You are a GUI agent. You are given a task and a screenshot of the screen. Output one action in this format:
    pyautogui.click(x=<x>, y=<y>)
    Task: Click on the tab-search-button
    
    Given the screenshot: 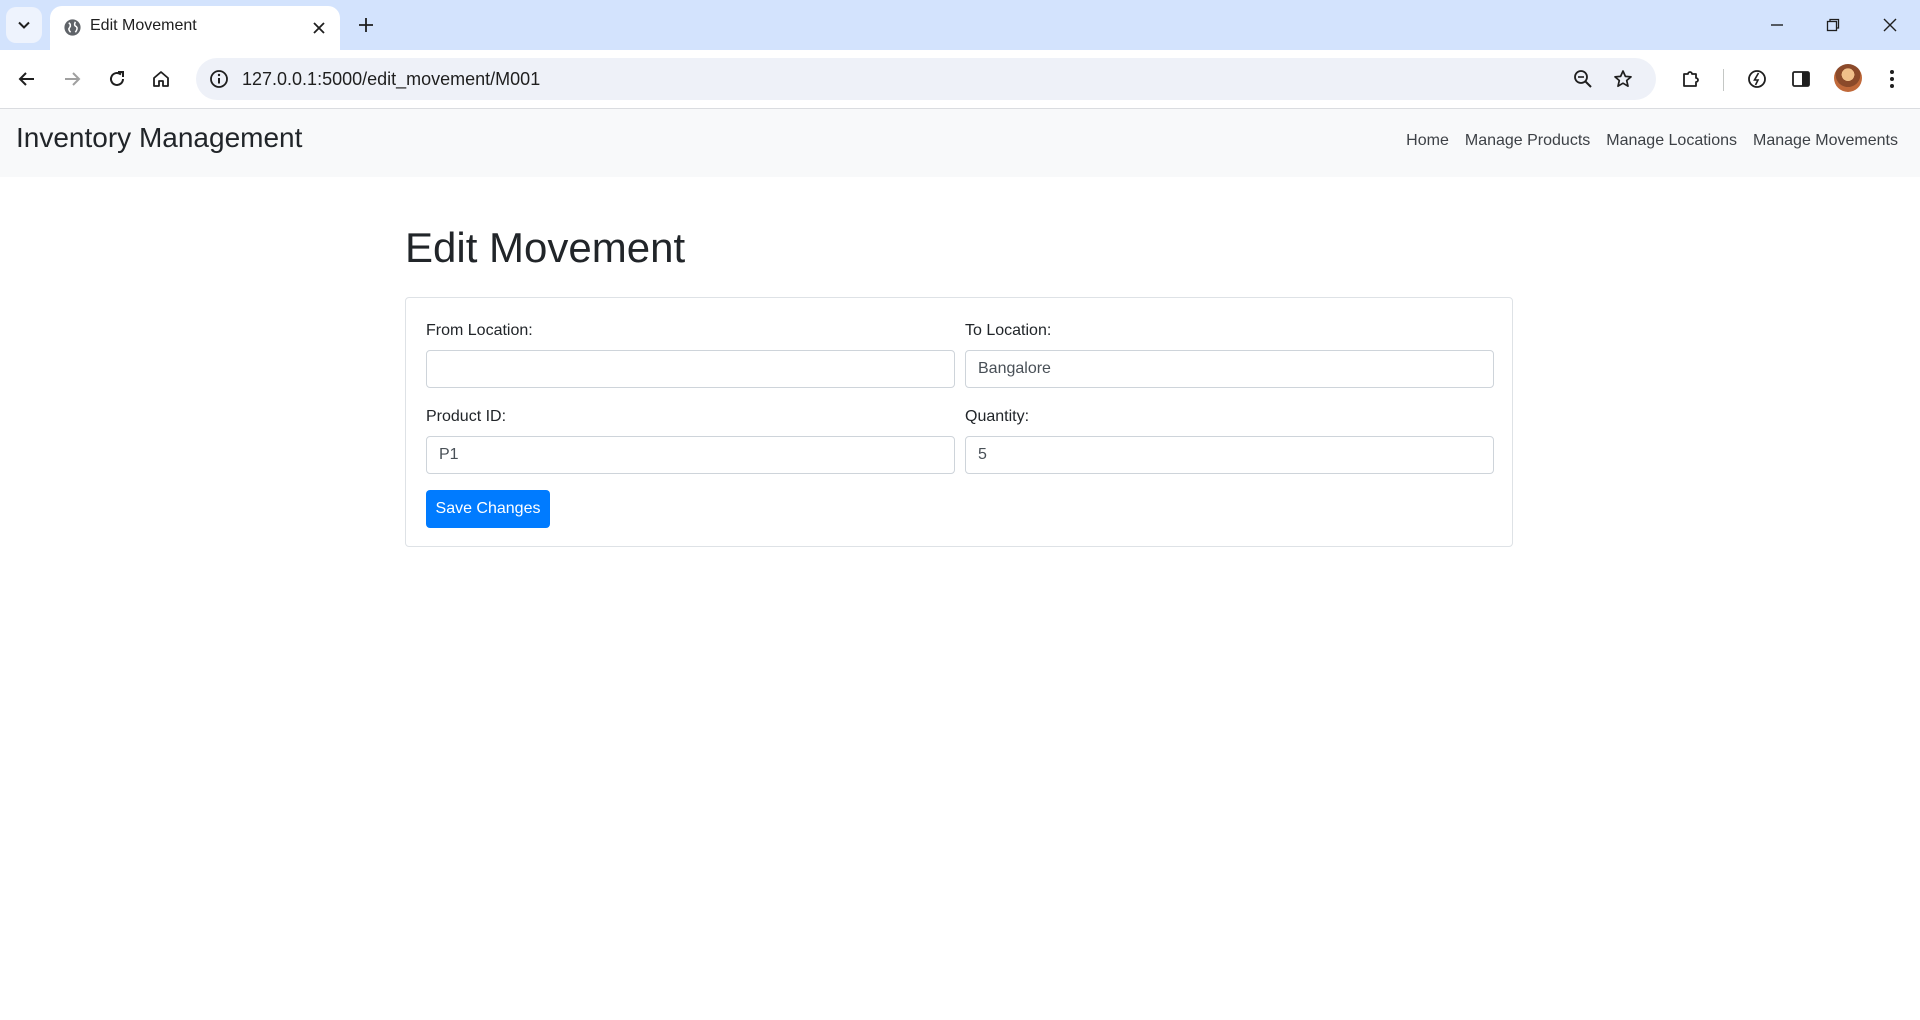 What is the action you would take?
    pyautogui.click(x=24, y=25)
    